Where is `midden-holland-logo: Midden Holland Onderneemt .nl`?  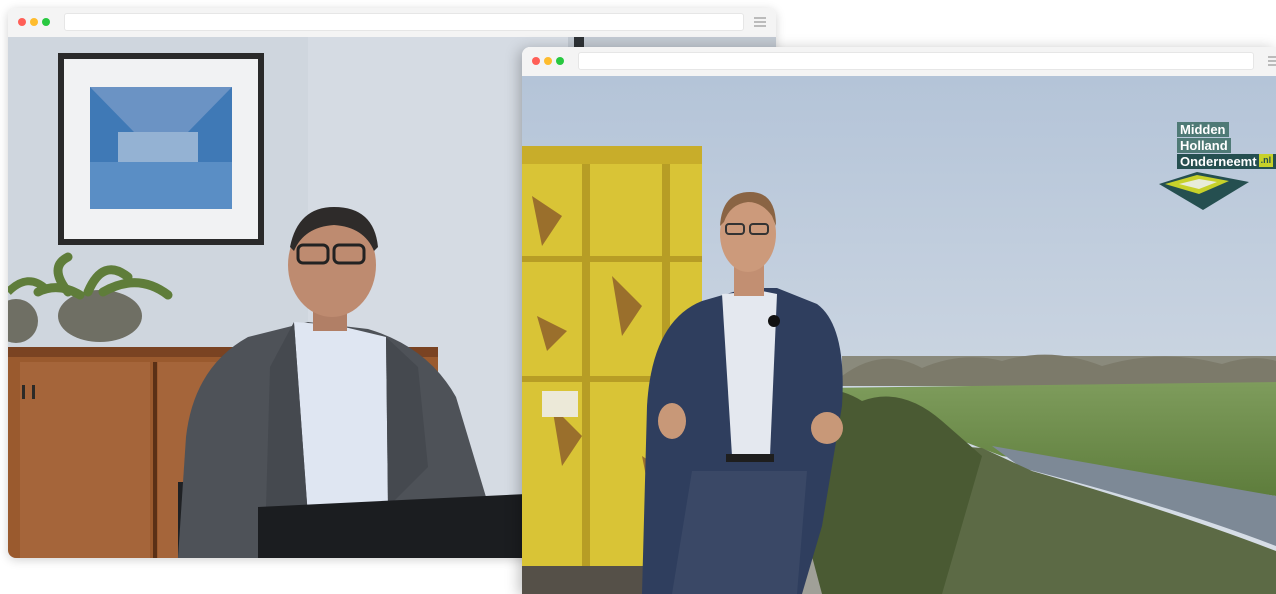
midden-holland-logo: Midden Holland Onderneemt .nl is located at coordinates (1217, 166).